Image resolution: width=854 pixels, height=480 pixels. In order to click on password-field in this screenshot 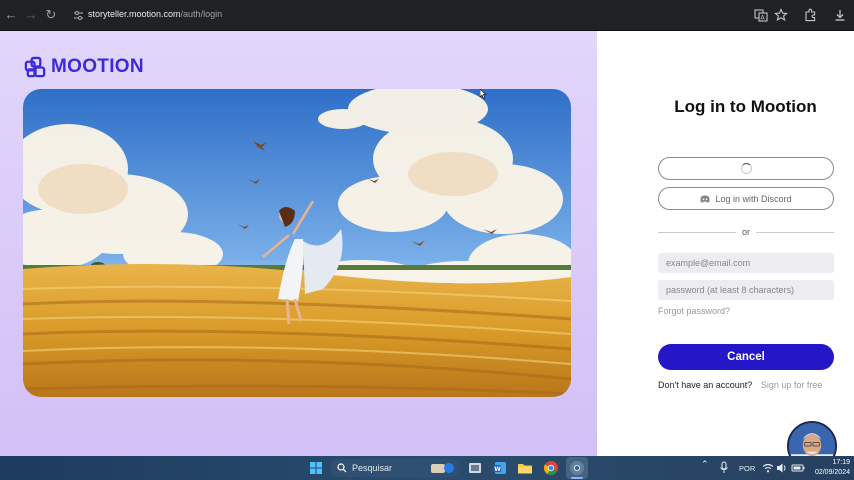, I will do `click(746, 290)`.